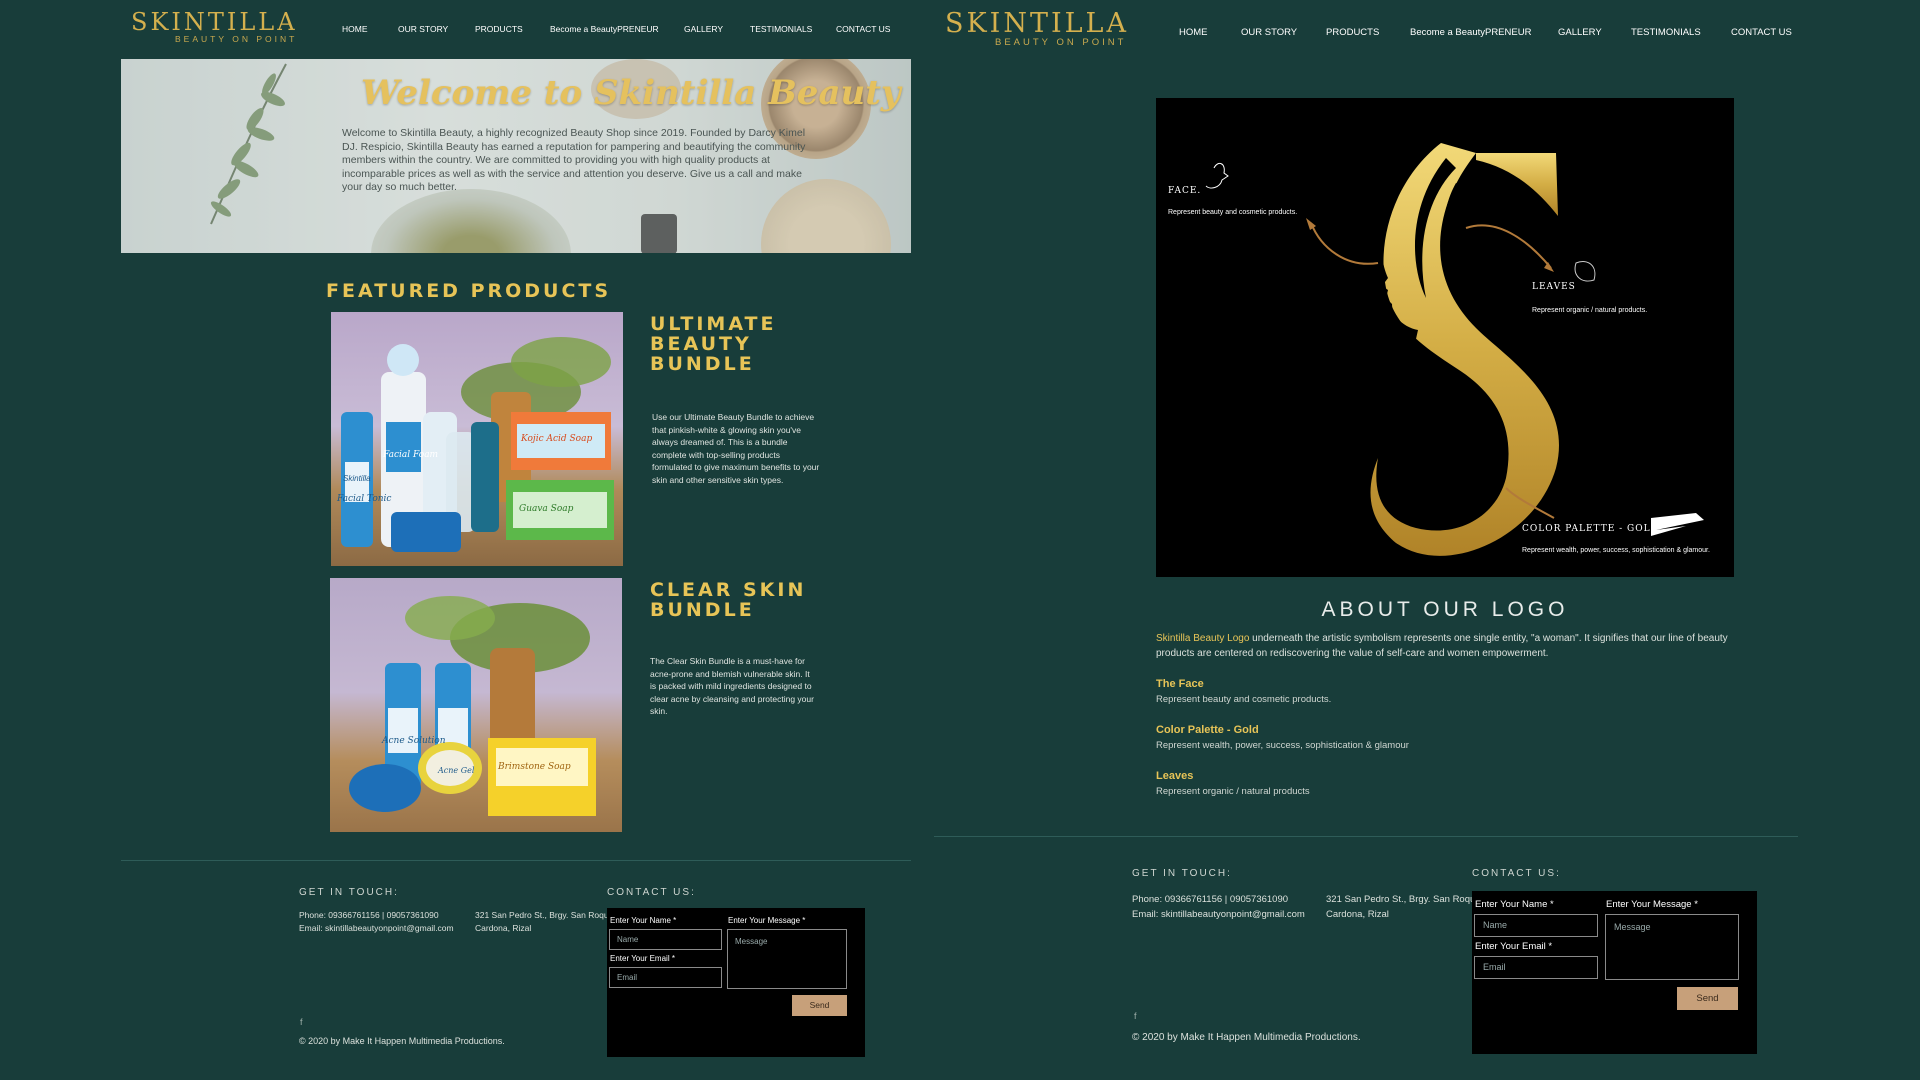 Image resolution: width=1920 pixels, height=1080 pixels. Describe the element at coordinates (1233, 212) in the screenshot. I see `face-description: Represent beauty and cosmetic products.` at that location.